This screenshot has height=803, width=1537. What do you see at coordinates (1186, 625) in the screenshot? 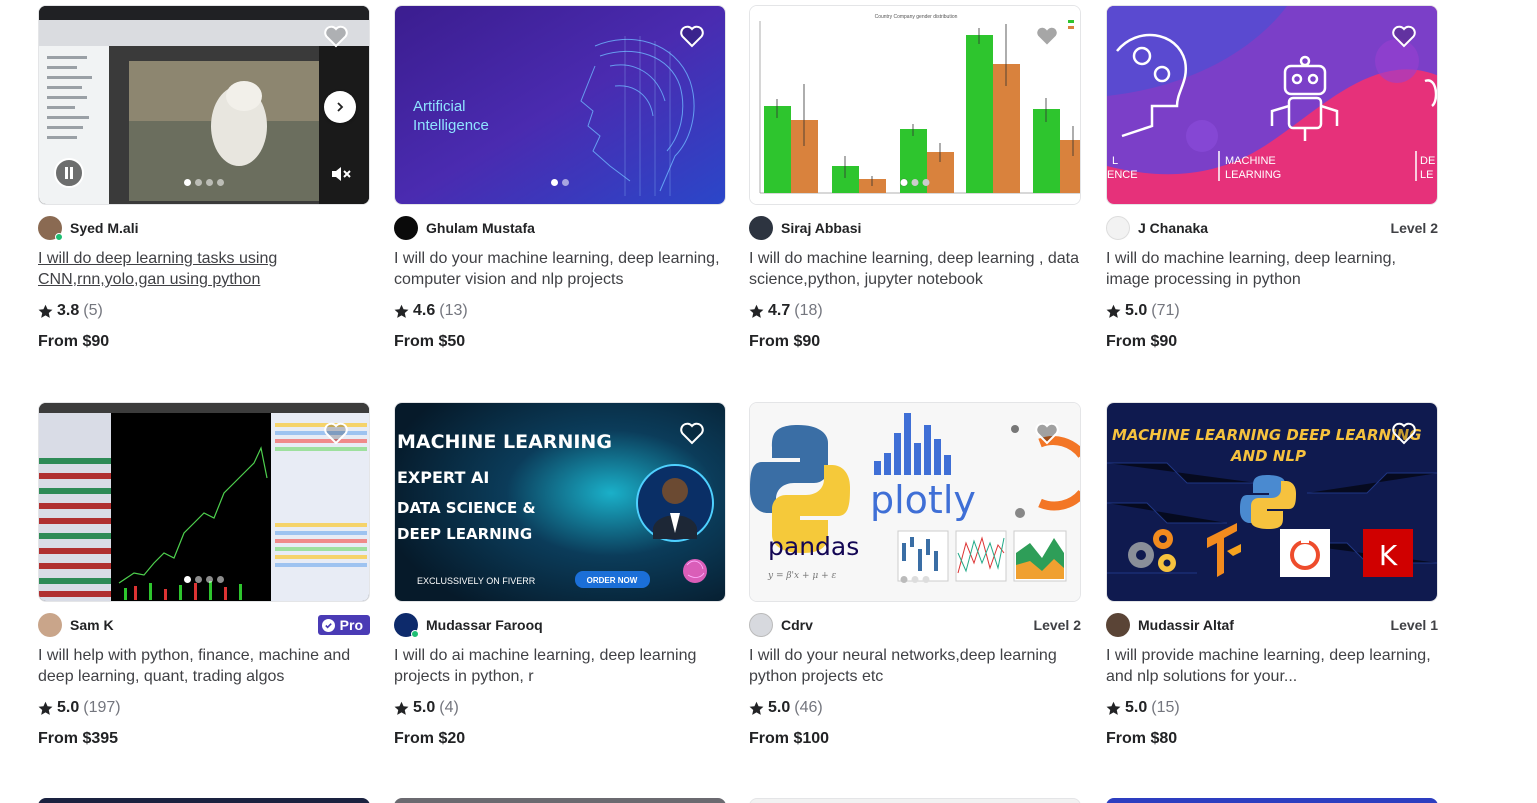
I see `seller-name: Mudassir Altaf` at bounding box center [1186, 625].